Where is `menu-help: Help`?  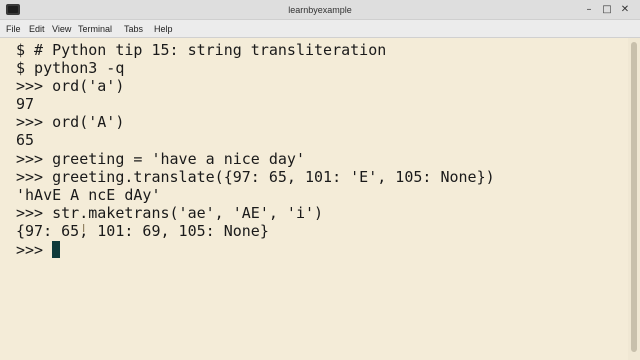 menu-help: Help is located at coordinates (163, 29).